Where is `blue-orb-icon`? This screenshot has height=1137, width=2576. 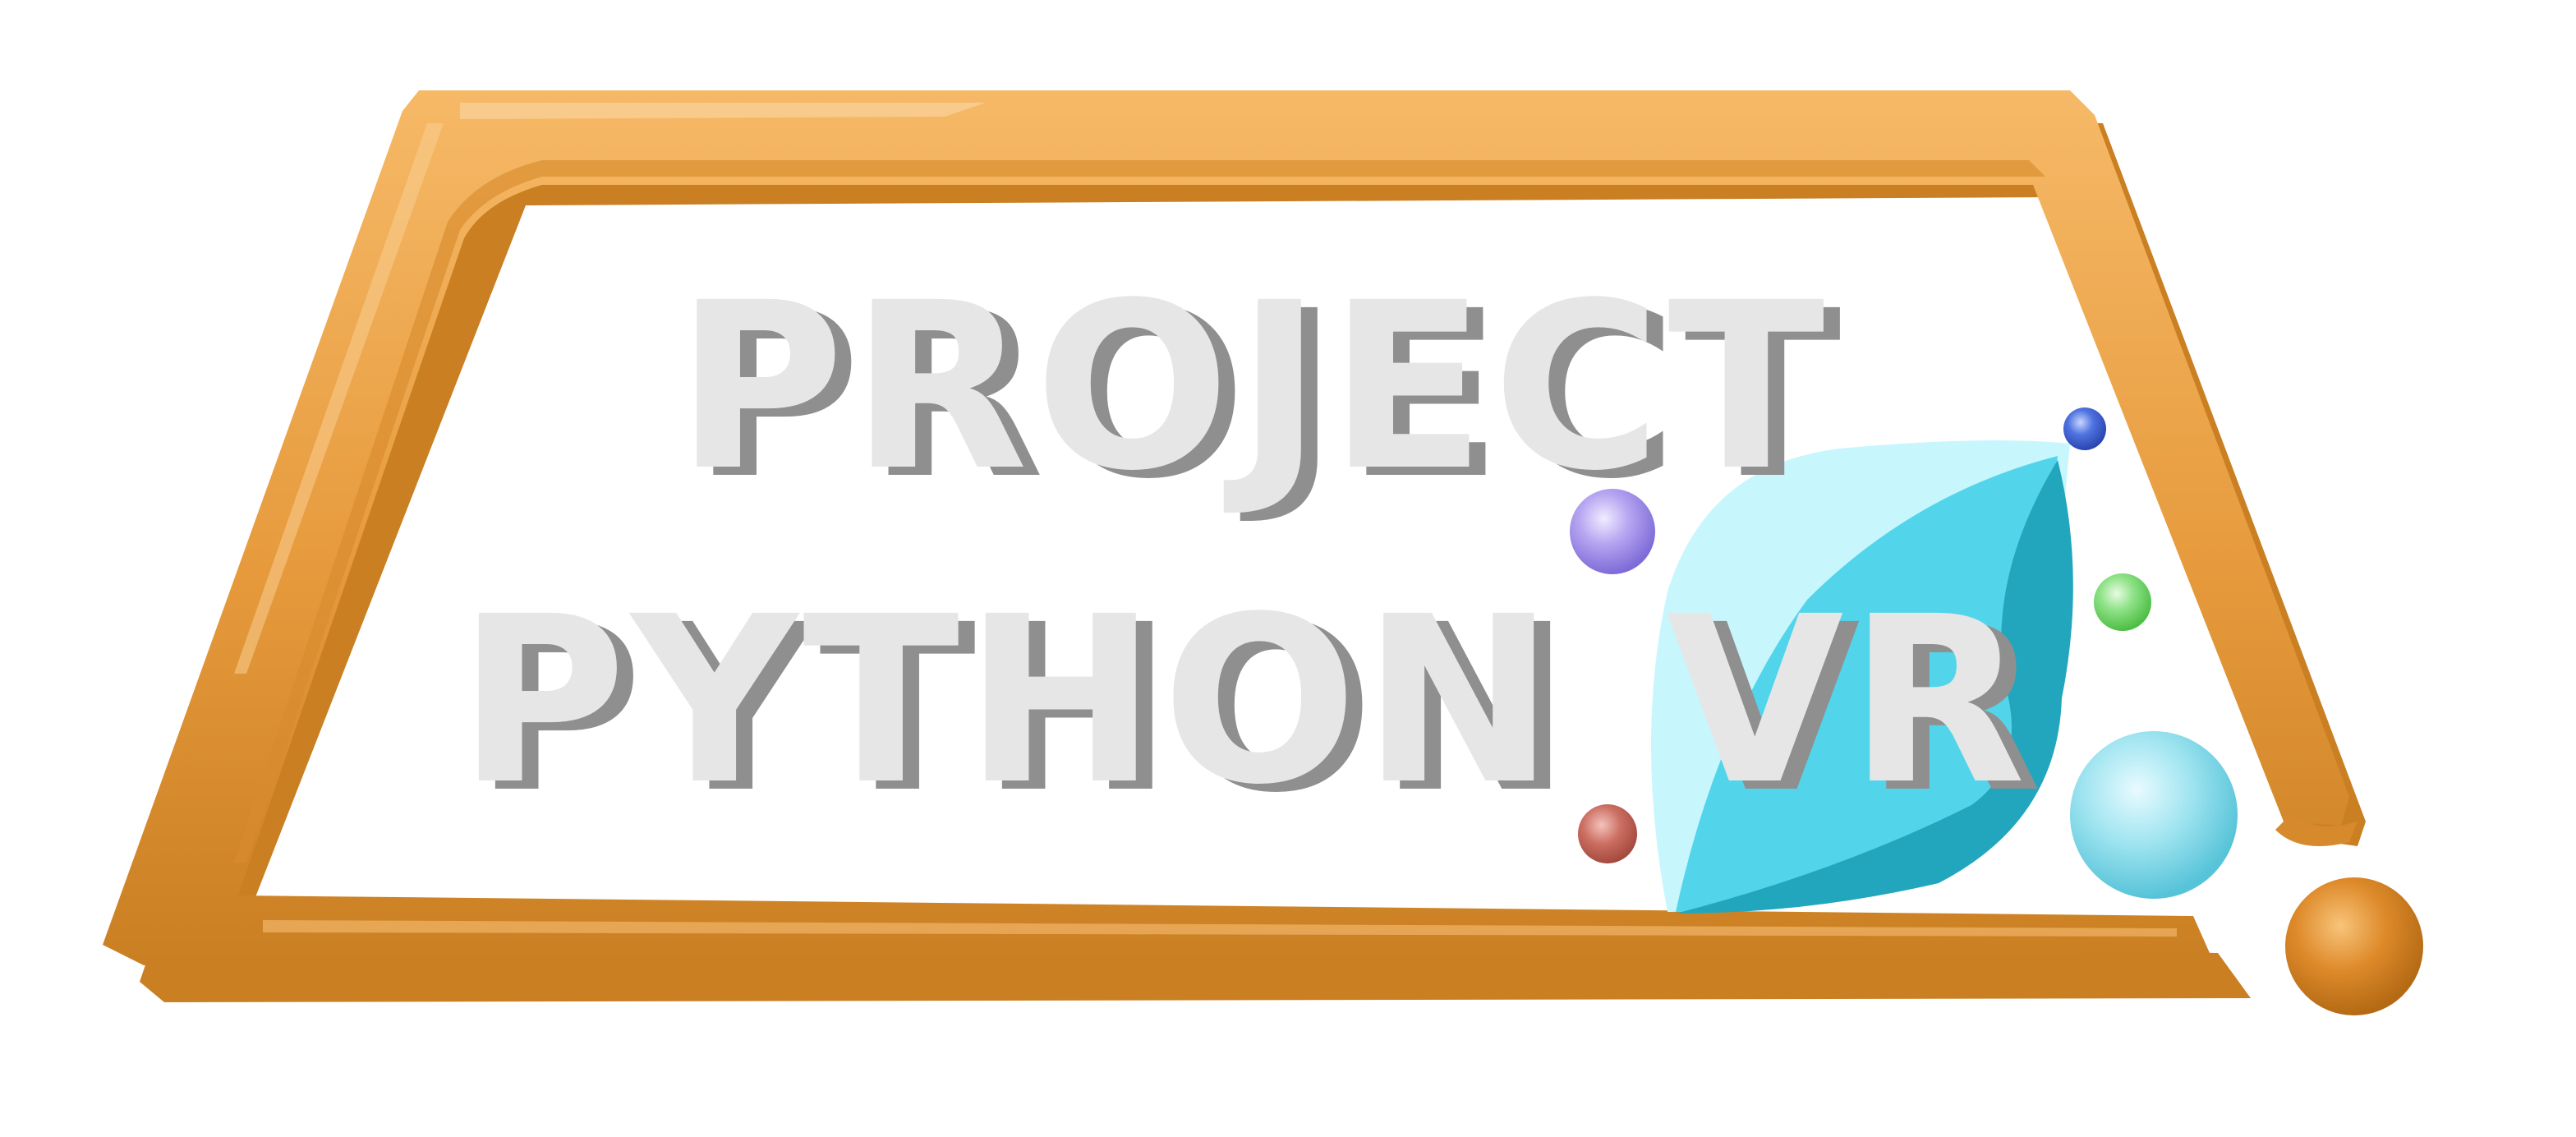 blue-orb-icon is located at coordinates (2084, 428).